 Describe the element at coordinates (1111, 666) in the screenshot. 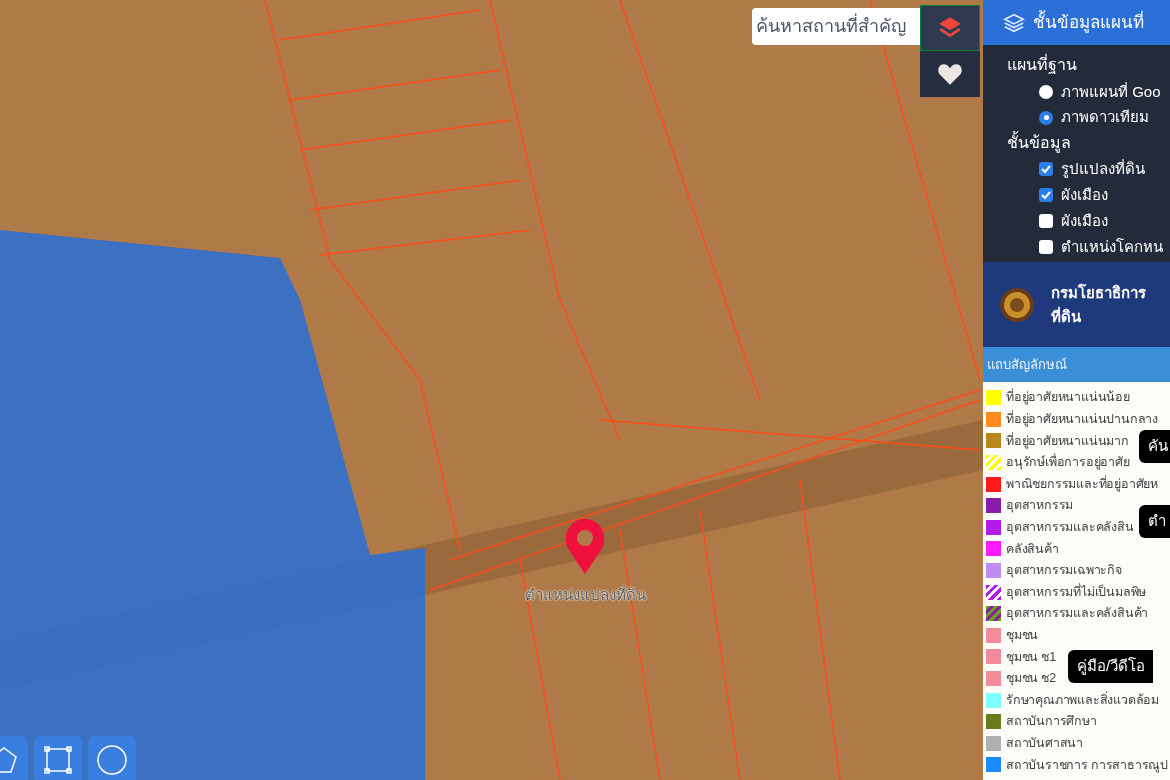

I see `floating-button: คู่มือ/วีดีโอ` at that location.